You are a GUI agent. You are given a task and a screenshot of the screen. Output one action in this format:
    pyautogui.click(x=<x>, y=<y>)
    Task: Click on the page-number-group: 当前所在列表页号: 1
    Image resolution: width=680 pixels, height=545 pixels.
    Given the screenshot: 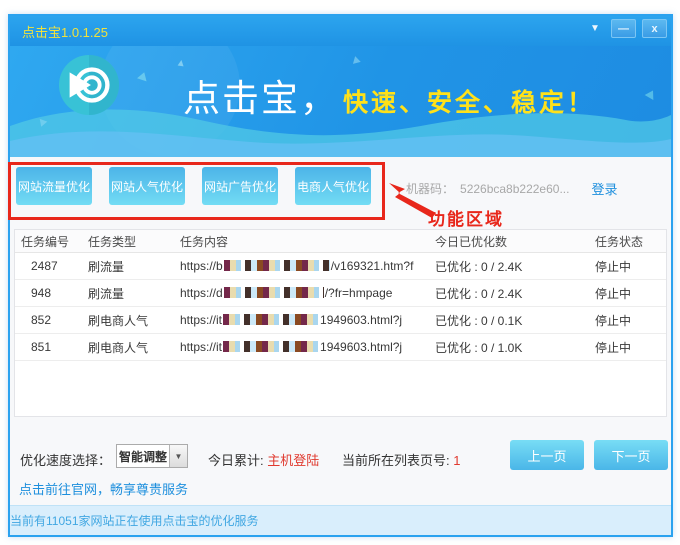 What is the action you would take?
    pyautogui.click(x=401, y=459)
    